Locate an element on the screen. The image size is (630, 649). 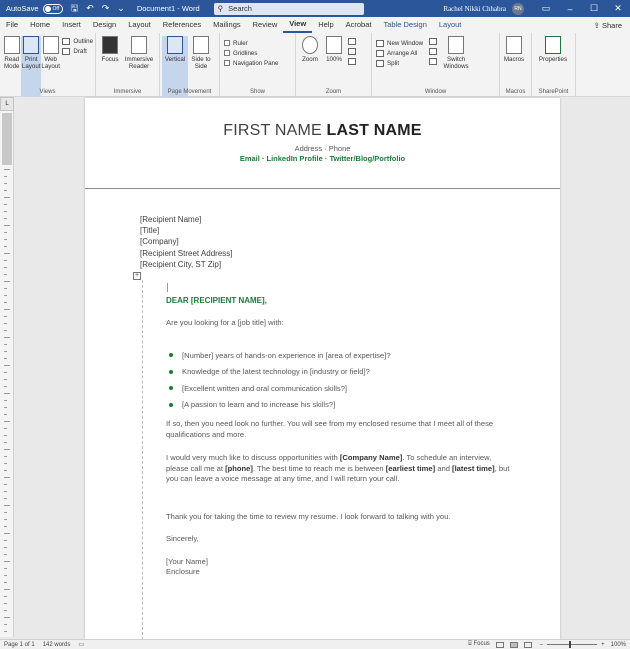
properties-button: Properties is located at coordinates (553, 66).